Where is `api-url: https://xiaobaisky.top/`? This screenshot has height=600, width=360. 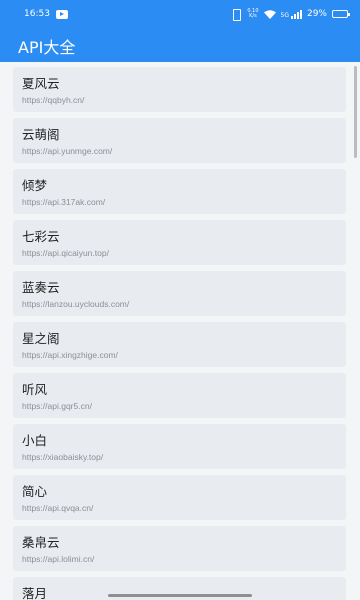 api-url: https://xiaobaisky.top/ is located at coordinates (63, 457).